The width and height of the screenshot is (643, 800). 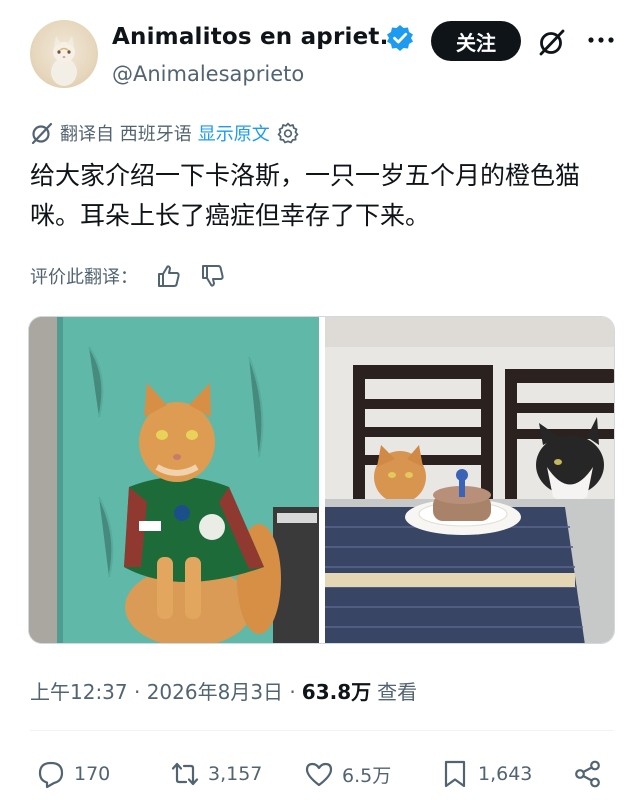 What do you see at coordinates (64, 61) in the screenshot?
I see `cat-avatar-icon` at bounding box center [64, 61].